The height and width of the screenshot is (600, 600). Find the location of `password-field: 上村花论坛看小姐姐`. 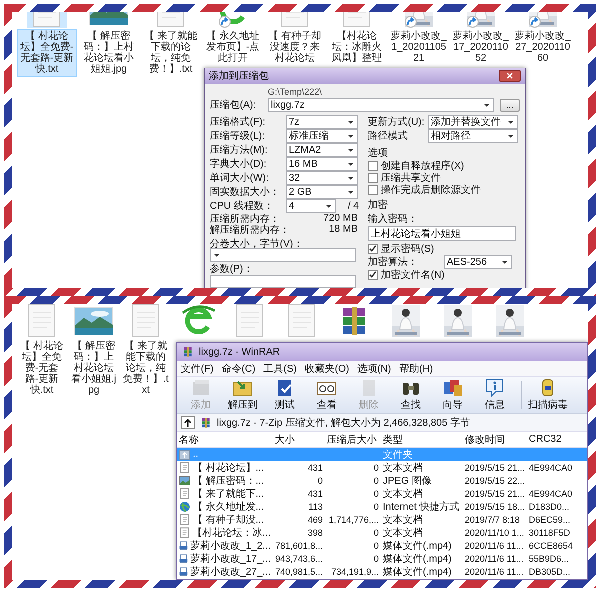

password-field: 上村花论坛看小姐姐 is located at coordinates (442, 233).